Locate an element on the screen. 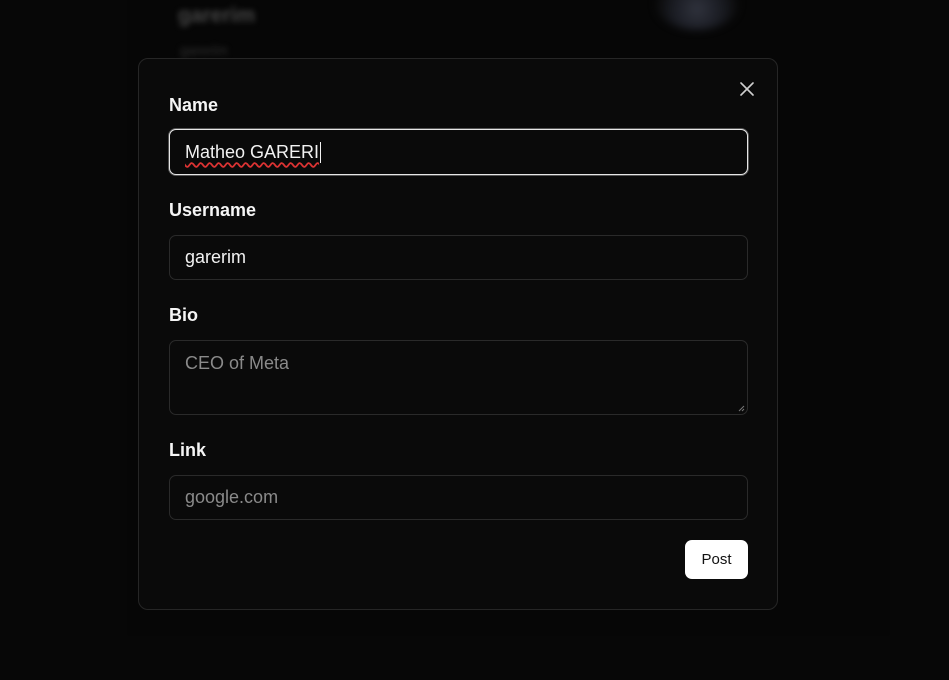 The height and width of the screenshot is (680, 949). close-button is located at coordinates (747, 89).